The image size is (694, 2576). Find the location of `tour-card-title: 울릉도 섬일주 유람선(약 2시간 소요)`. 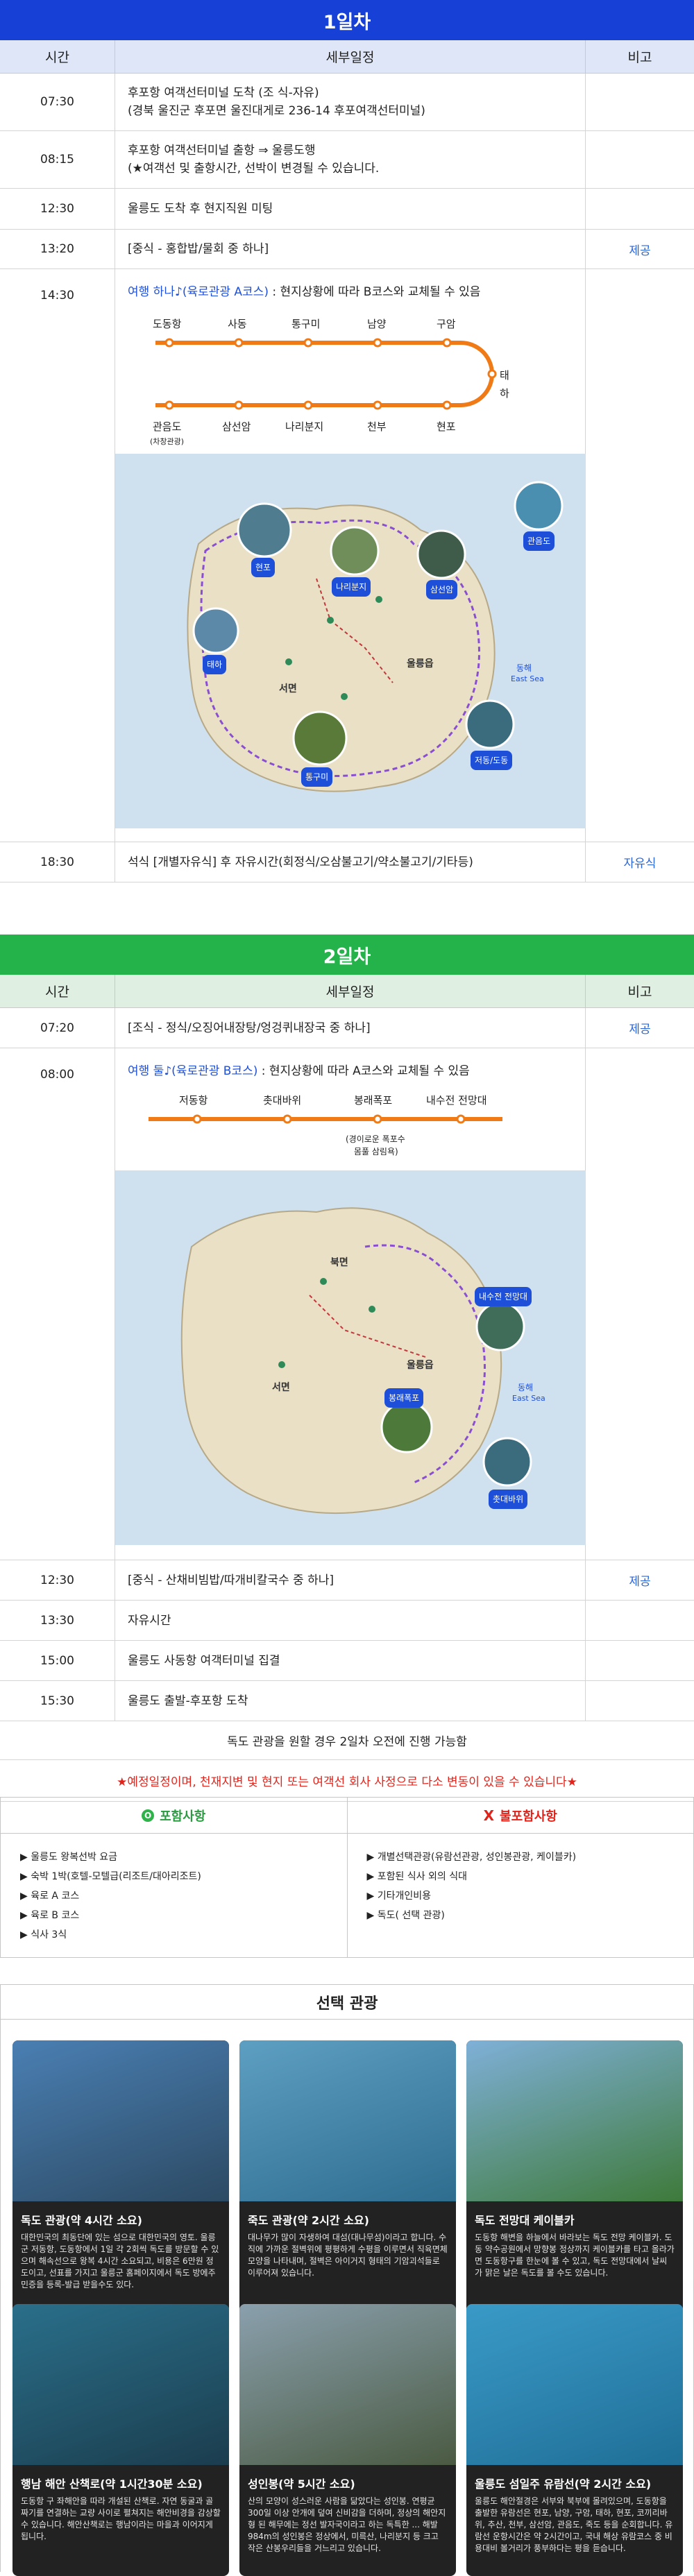

tour-card-title: 울릉도 섬일주 유람선(약 2시간 소요) is located at coordinates (563, 2484).